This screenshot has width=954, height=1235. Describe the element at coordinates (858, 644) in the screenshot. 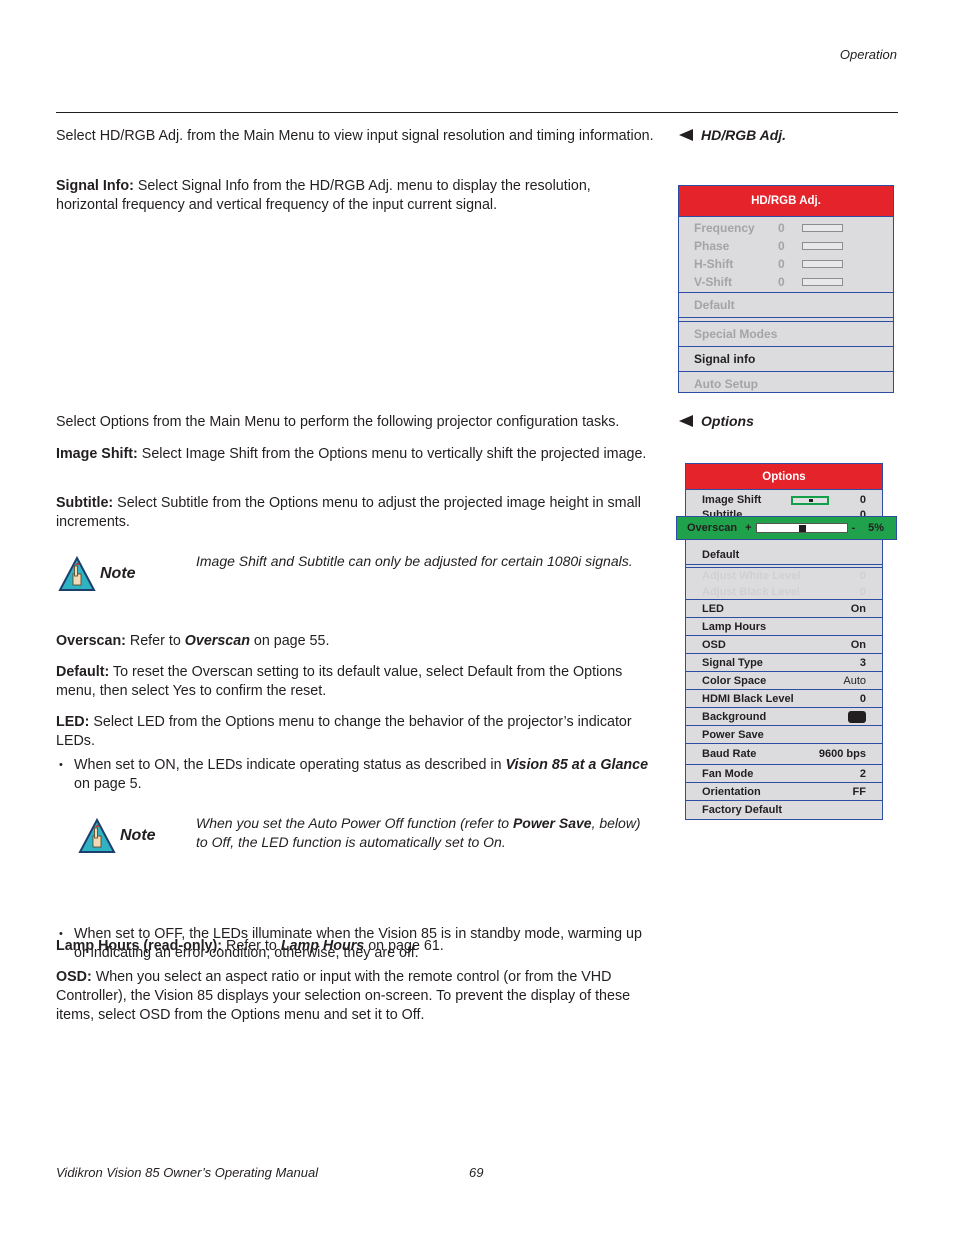

I see `row-value: On` at that location.